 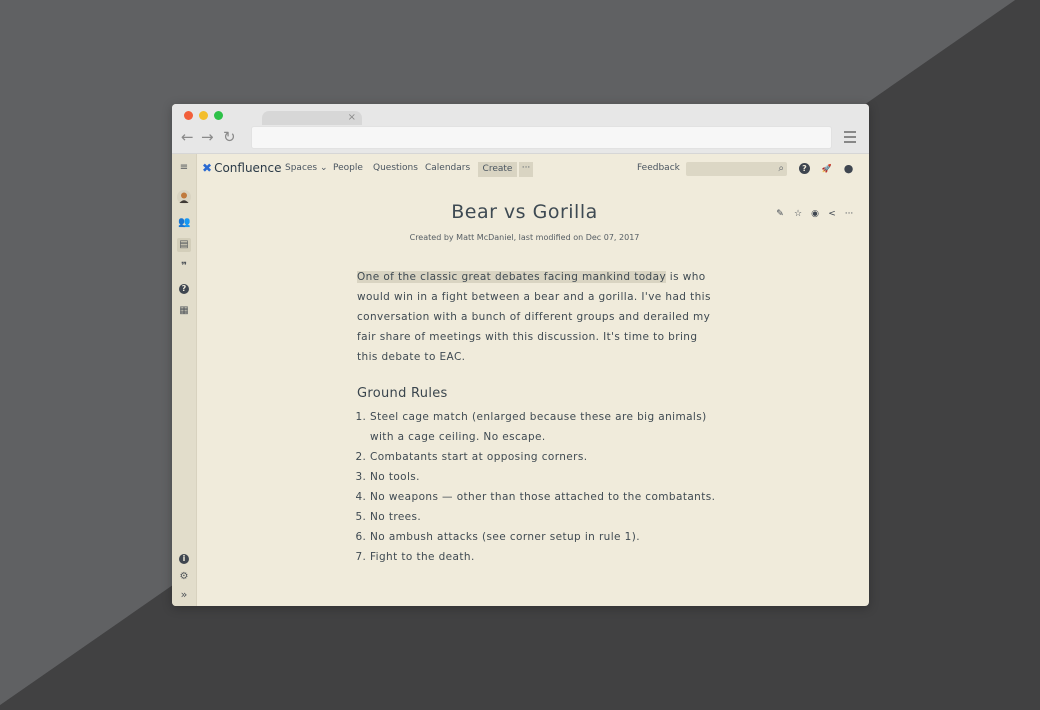 What do you see at coordinates (184, 311) in the screenshot?
I see `calendar-icon: ▦` at bounding box center [184, 311].